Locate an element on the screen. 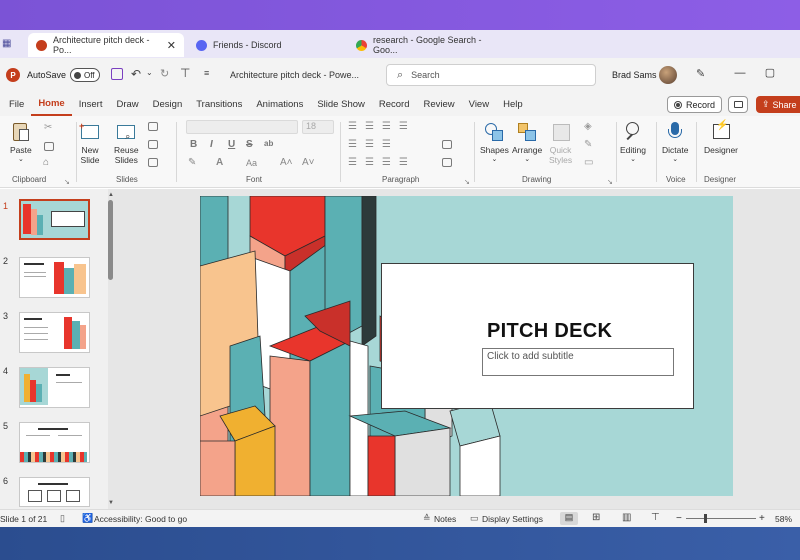 The width and height of the screenshot is (800, 560). save-icon is located at coordinates (117, 74).